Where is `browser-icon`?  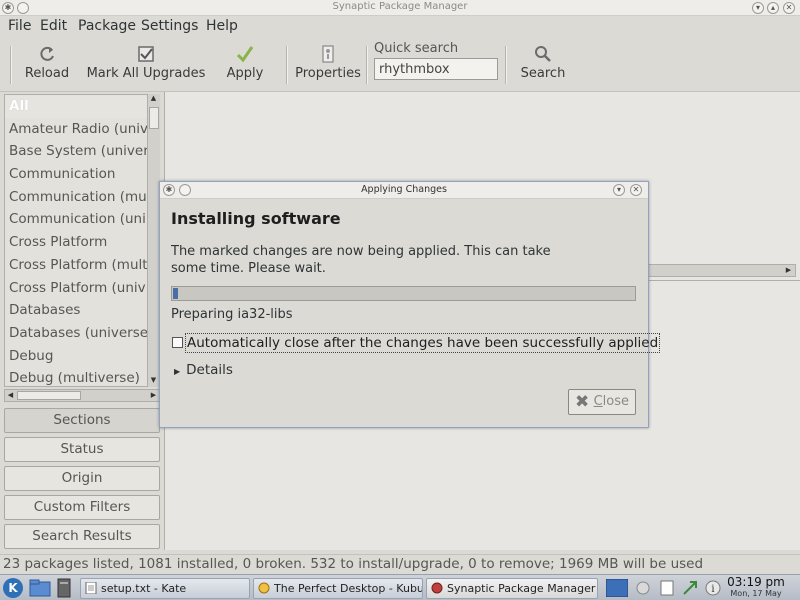 browser-icon is located at coordinates (264, 588).